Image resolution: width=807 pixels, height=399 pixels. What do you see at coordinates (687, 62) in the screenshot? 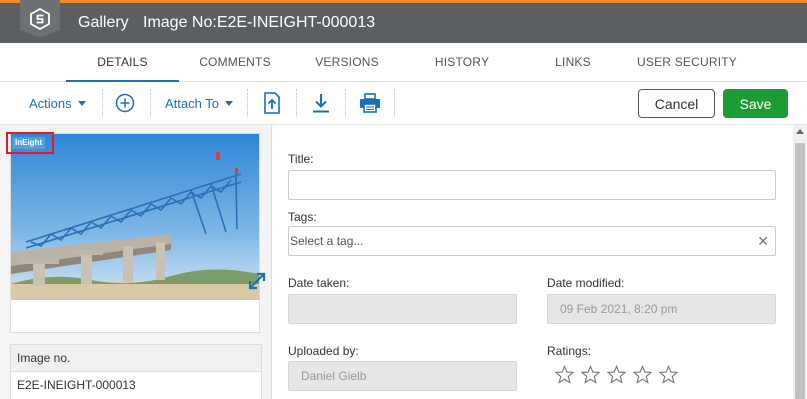
I see `tab-user-security: USER SECURITY` at bounding box center [687, 62].